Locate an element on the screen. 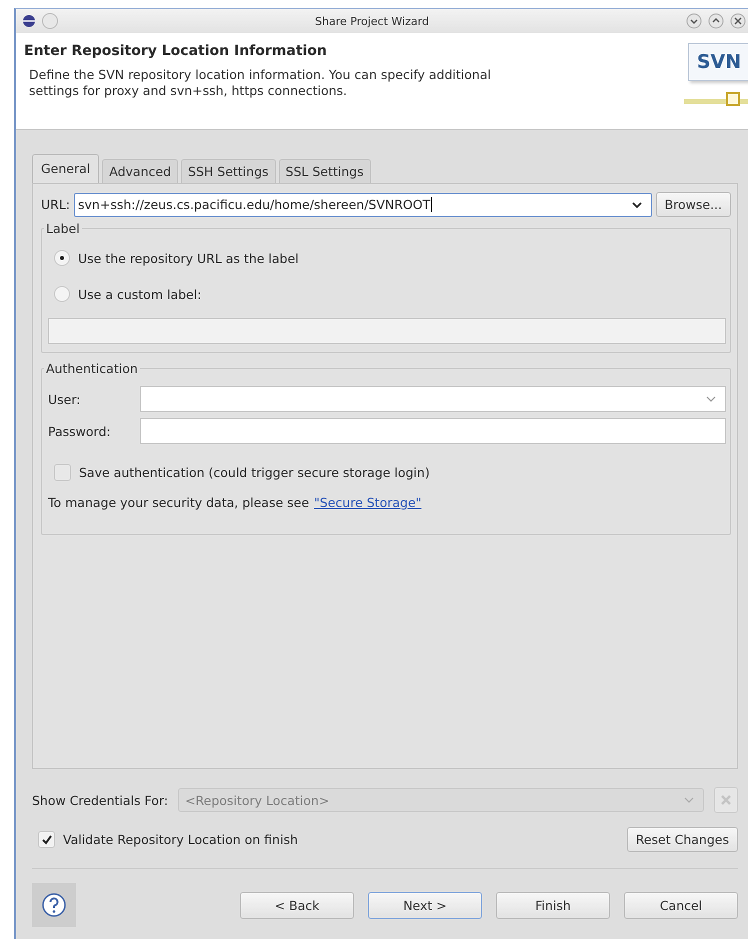 The width and height of the screenshot is (748, 939). credentials-label: Show Credentials For: is located at coordinates (100, 800).